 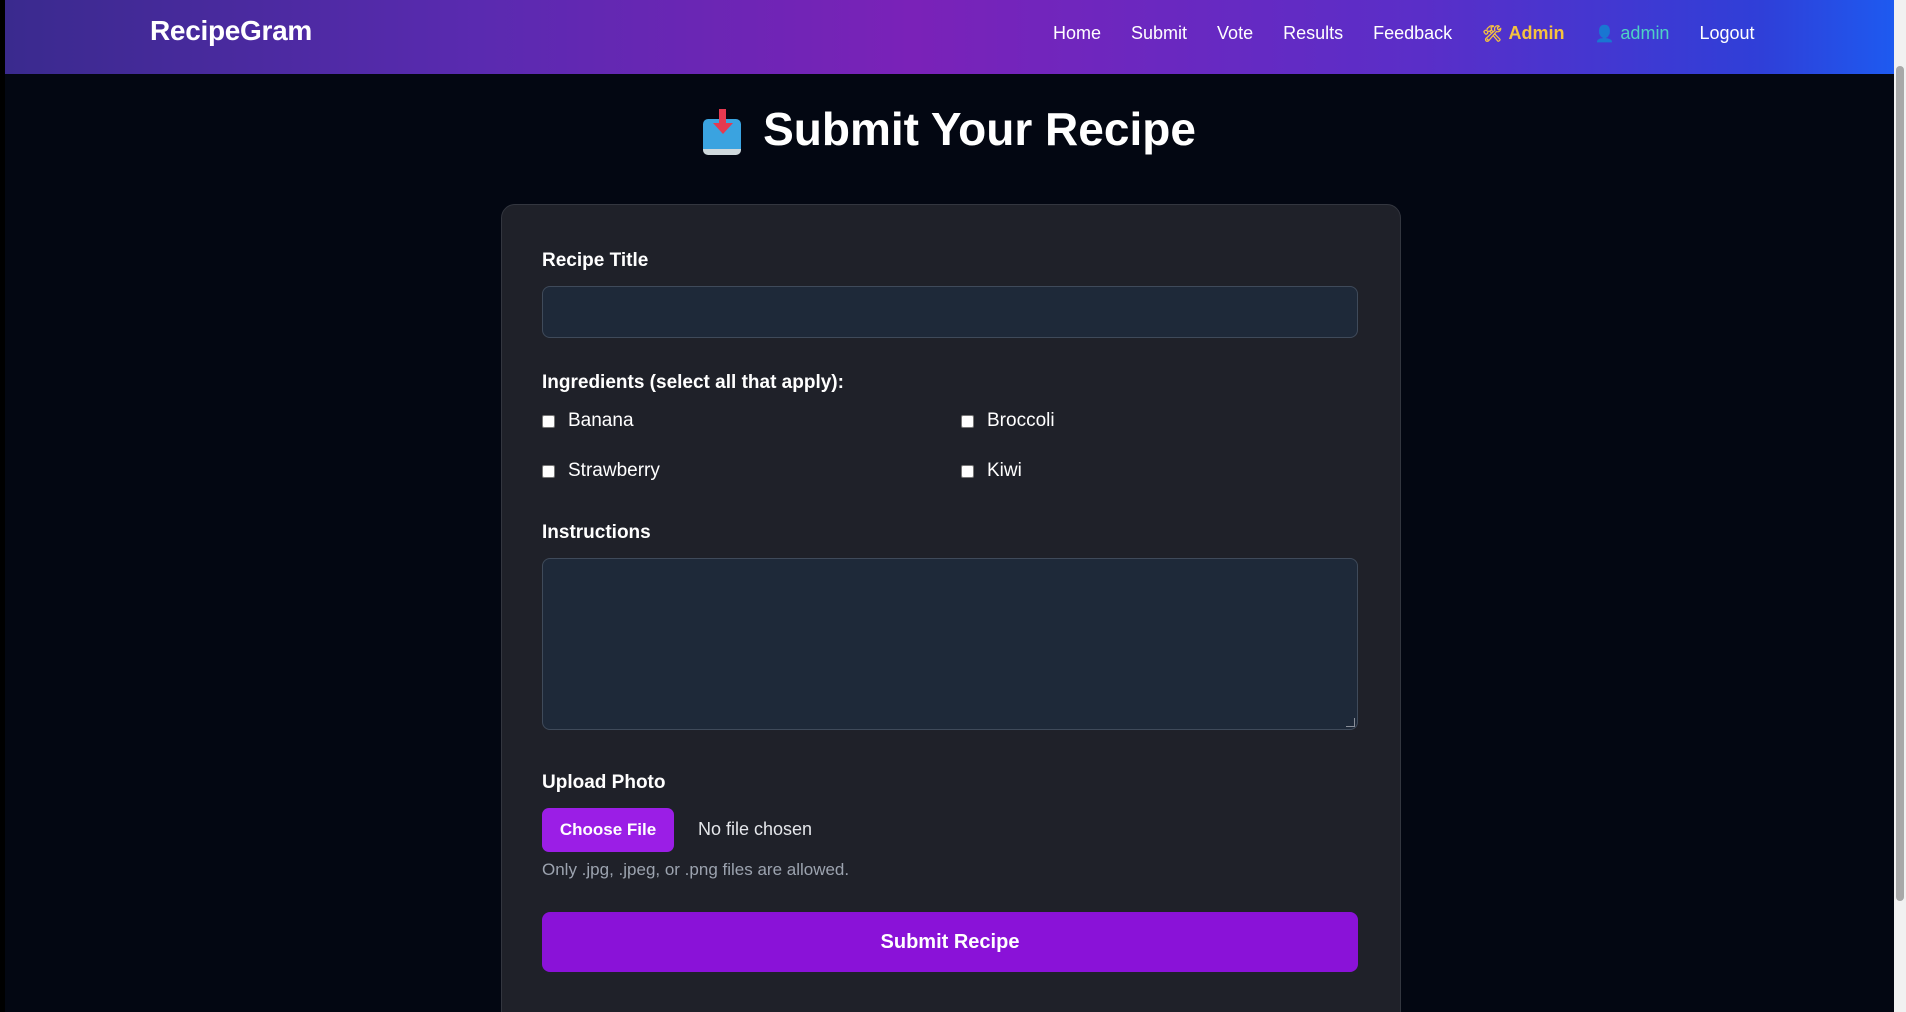 I want to click on ingredient-label: Kiwi, so click(x=1004, y=470).